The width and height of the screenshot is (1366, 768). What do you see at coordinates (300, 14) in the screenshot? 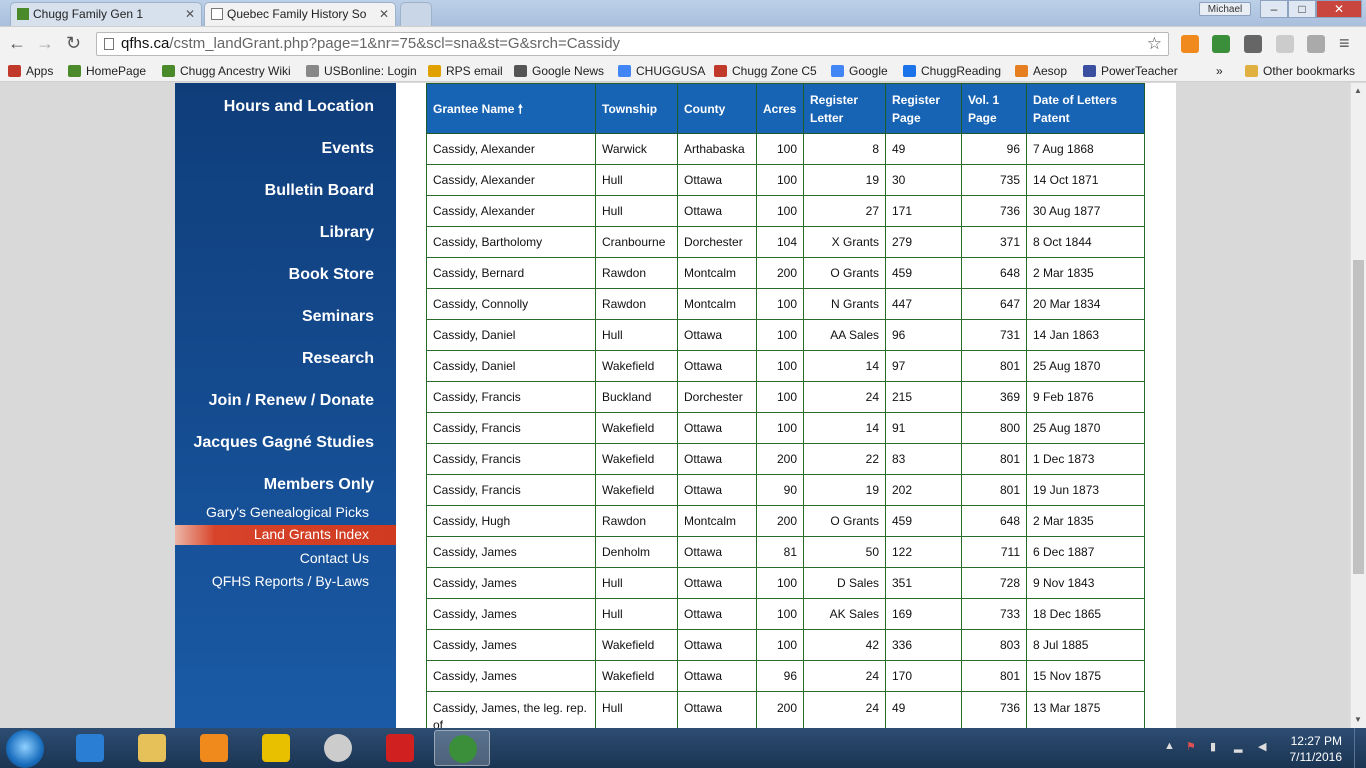
I see `tab-quebec-family-history: Quebec Family History So ✕` at bounding box center [300, 14].